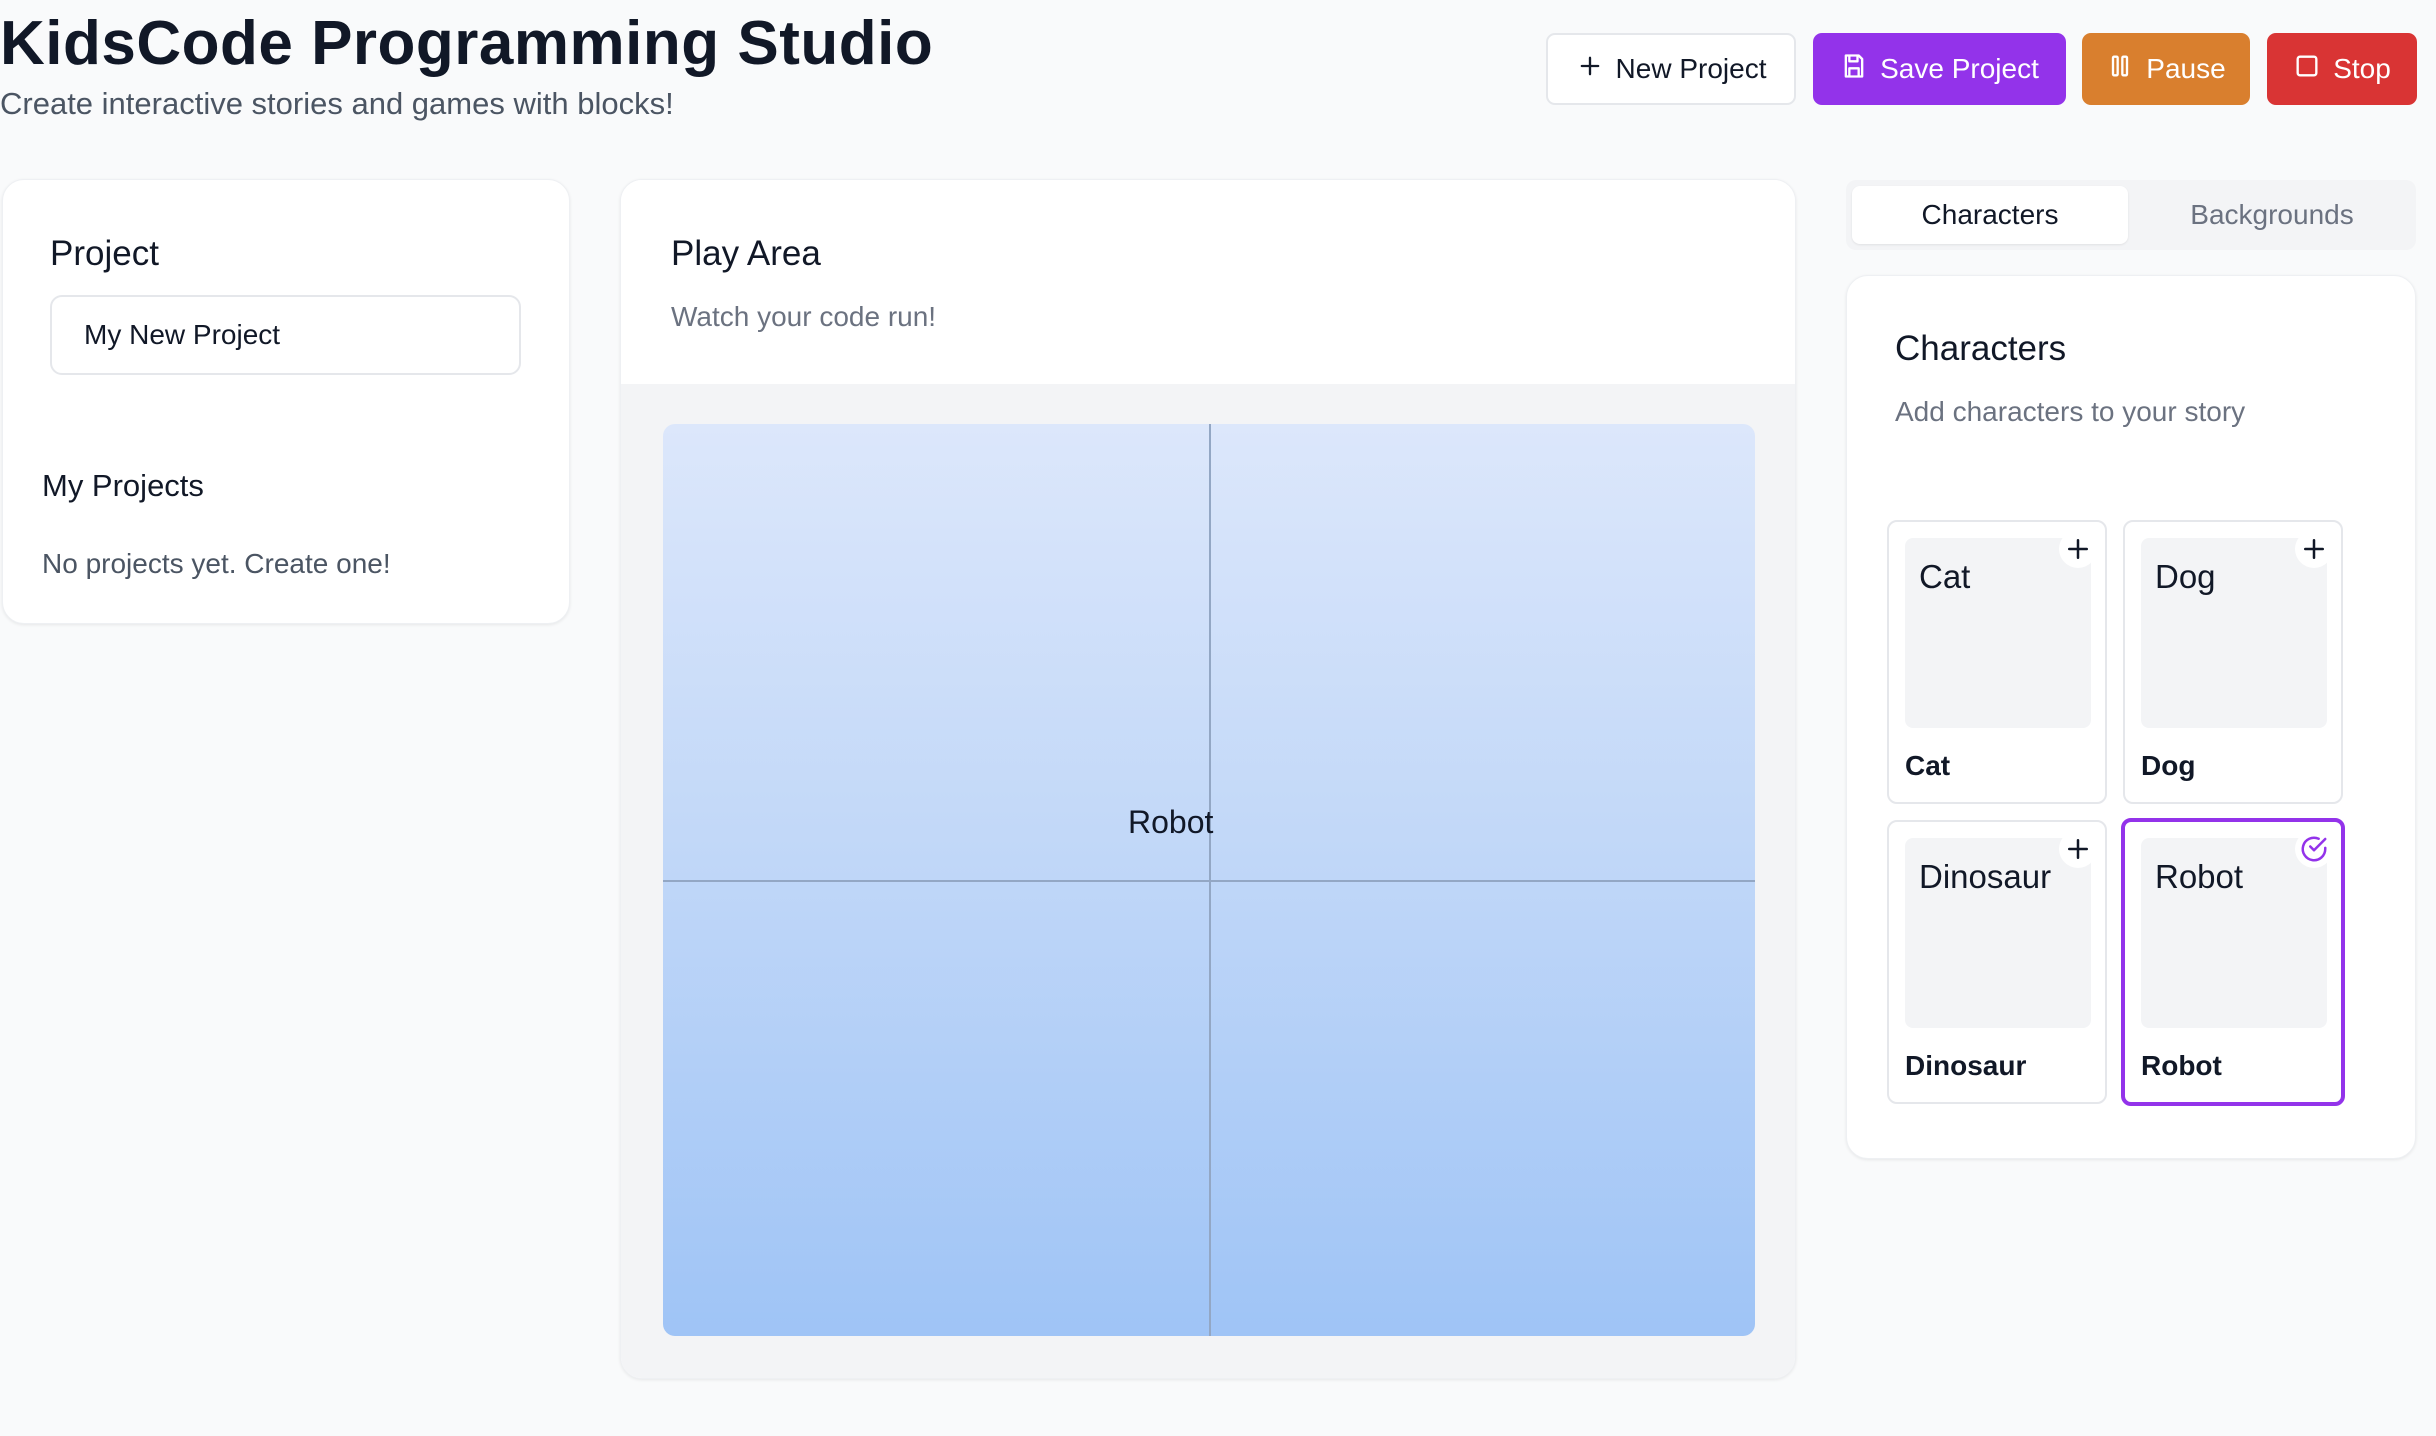  What do you see at coordinates (1854, 69) in the screenshot?
I see `save-icon` at bounding box center [1854, 69].